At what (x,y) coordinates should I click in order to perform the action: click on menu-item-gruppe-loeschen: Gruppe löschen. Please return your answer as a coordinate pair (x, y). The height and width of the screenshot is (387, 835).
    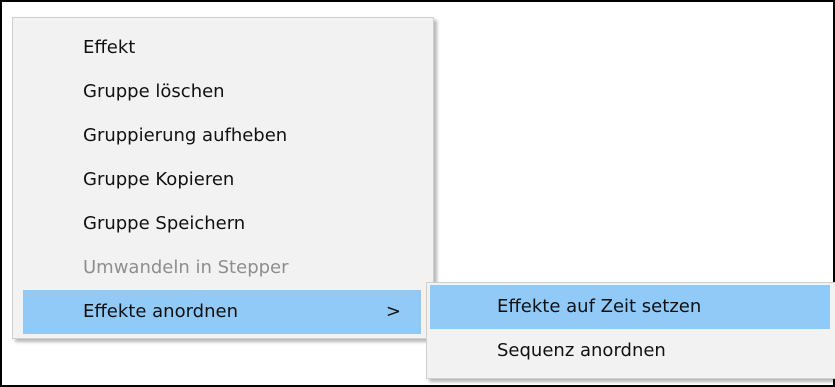
    Looking at the image, I should click on (222, 92).